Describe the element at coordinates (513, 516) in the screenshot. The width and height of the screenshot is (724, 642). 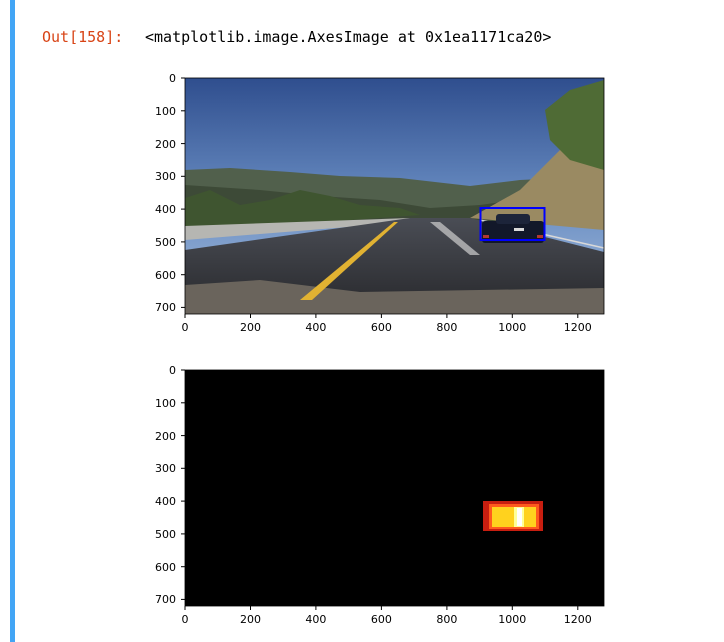
I see `heatmap-hot-region` at that location.